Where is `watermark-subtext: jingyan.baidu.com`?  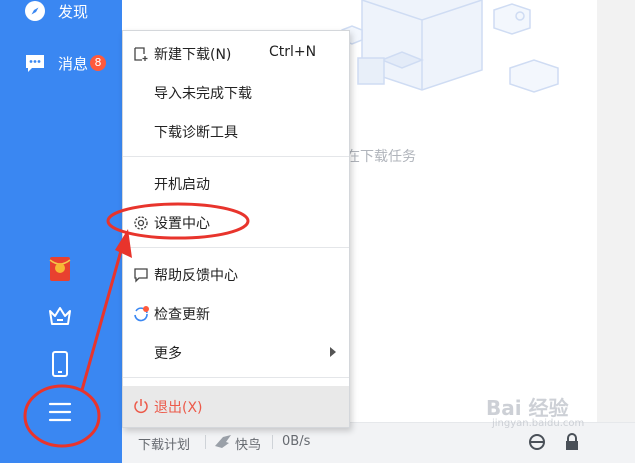
watermark-subtext: jingyan.baidu.com is located at coordinates (538, 423).